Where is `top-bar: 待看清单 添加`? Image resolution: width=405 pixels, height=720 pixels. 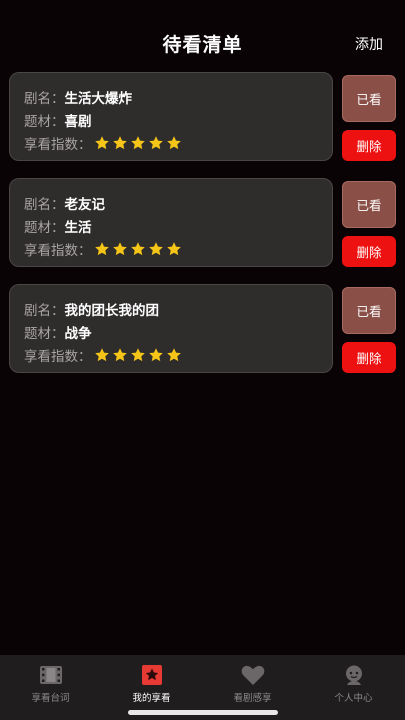 top-bar: 待看清单 添加 is located at coordinates (202, 35).